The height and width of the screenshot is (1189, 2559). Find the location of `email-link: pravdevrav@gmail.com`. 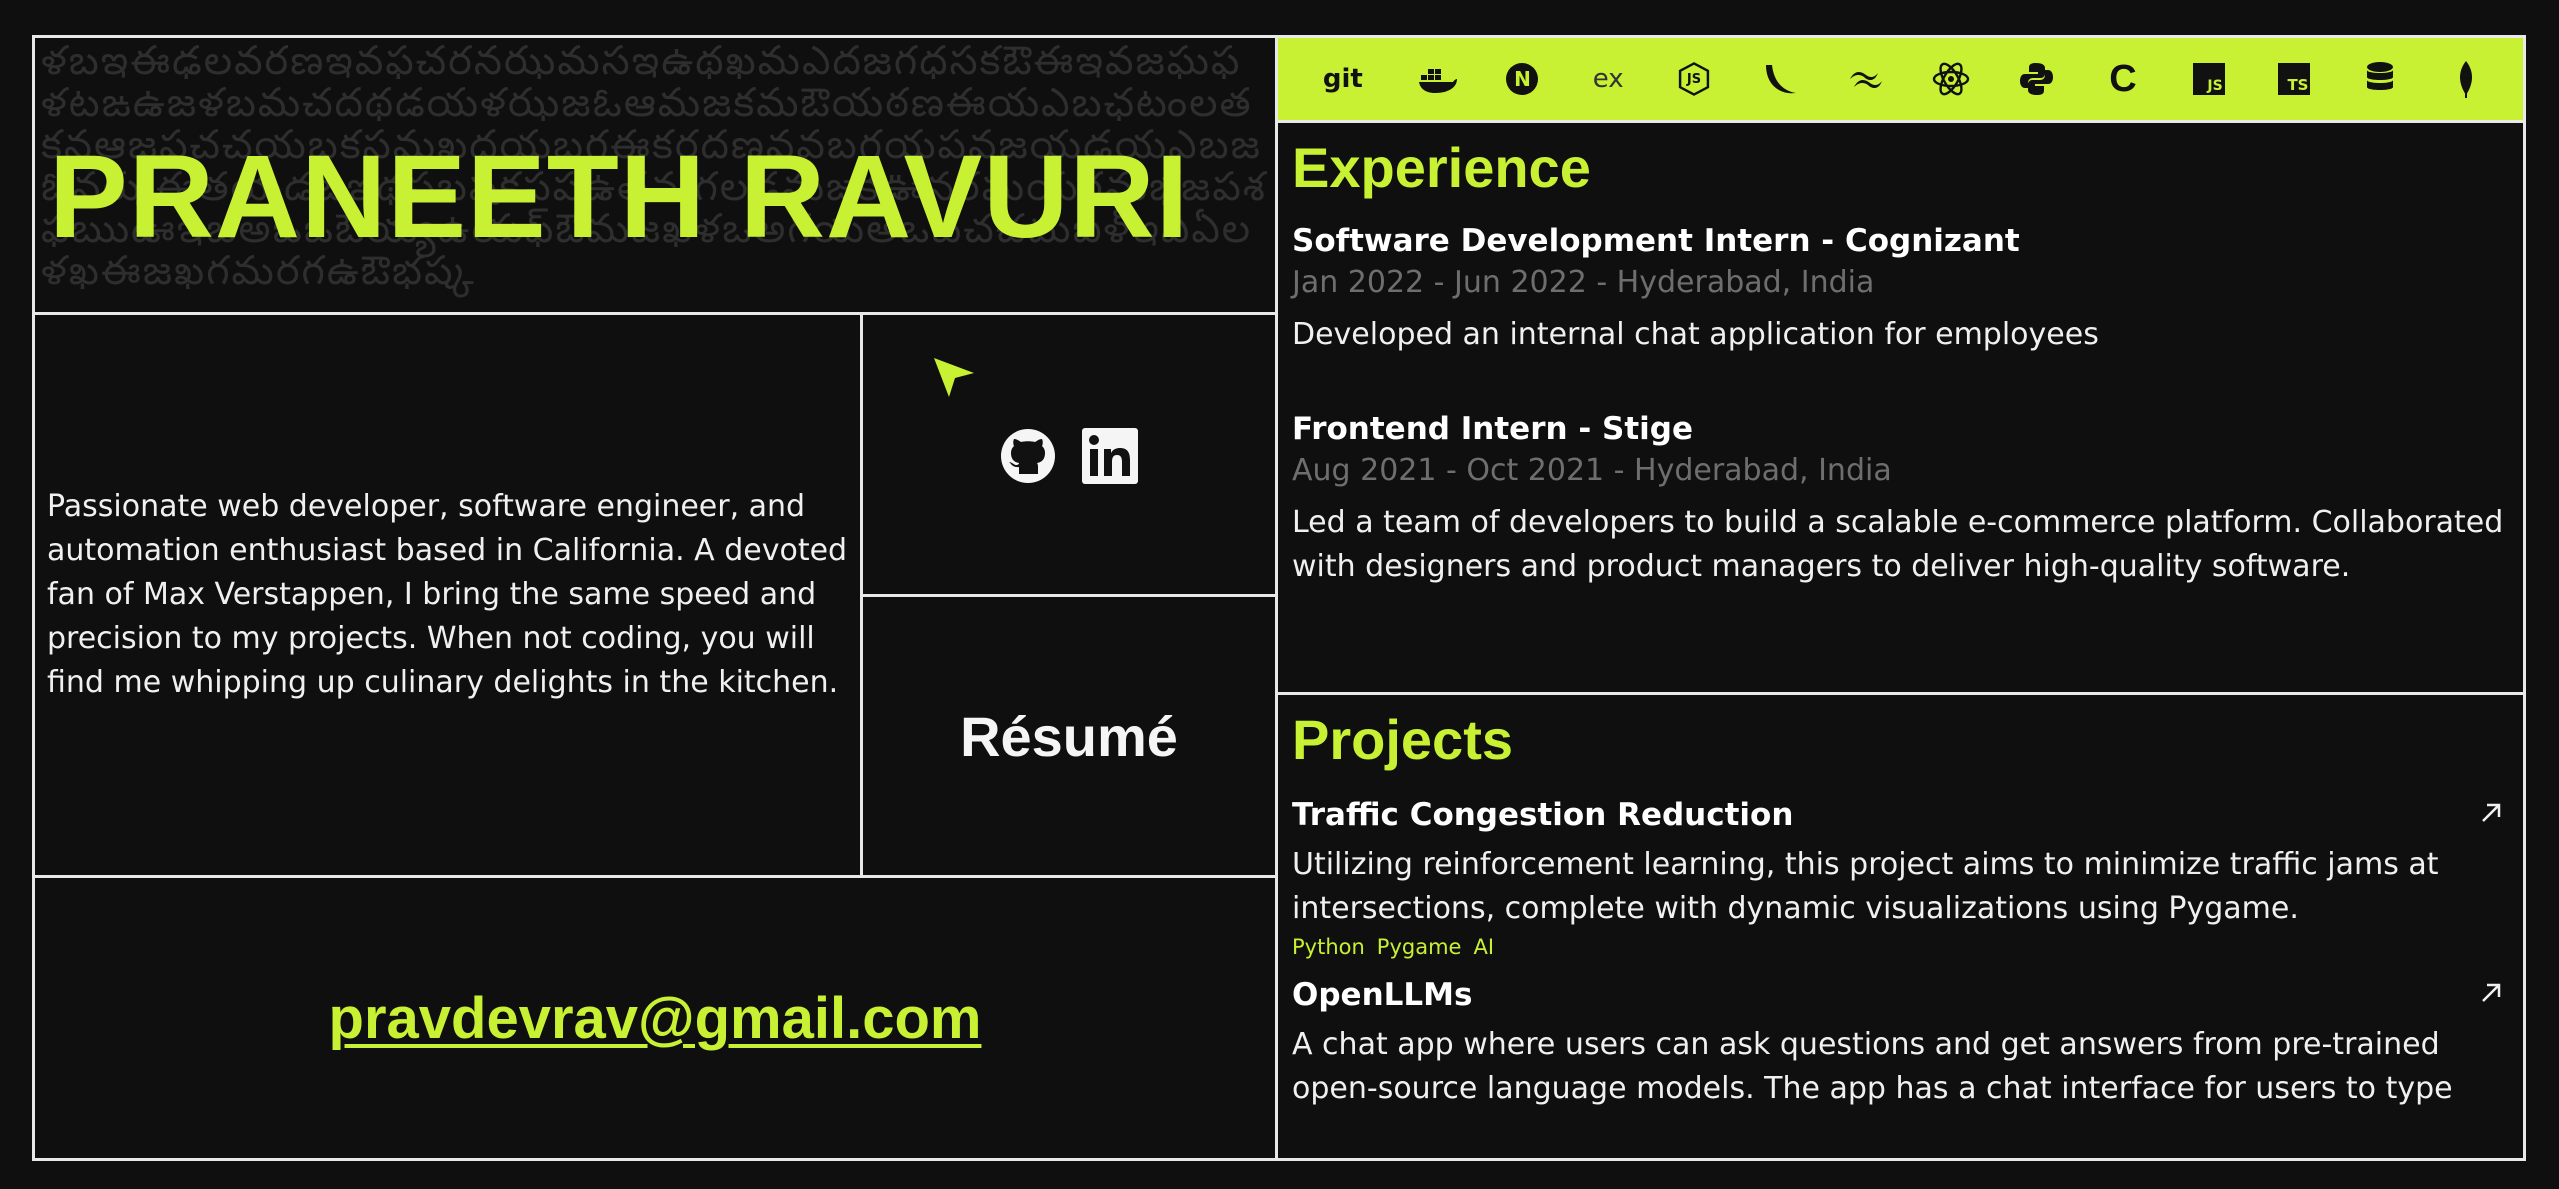

email-link: pravdevrav@gmail.com is located at coordinates (655, 1018).